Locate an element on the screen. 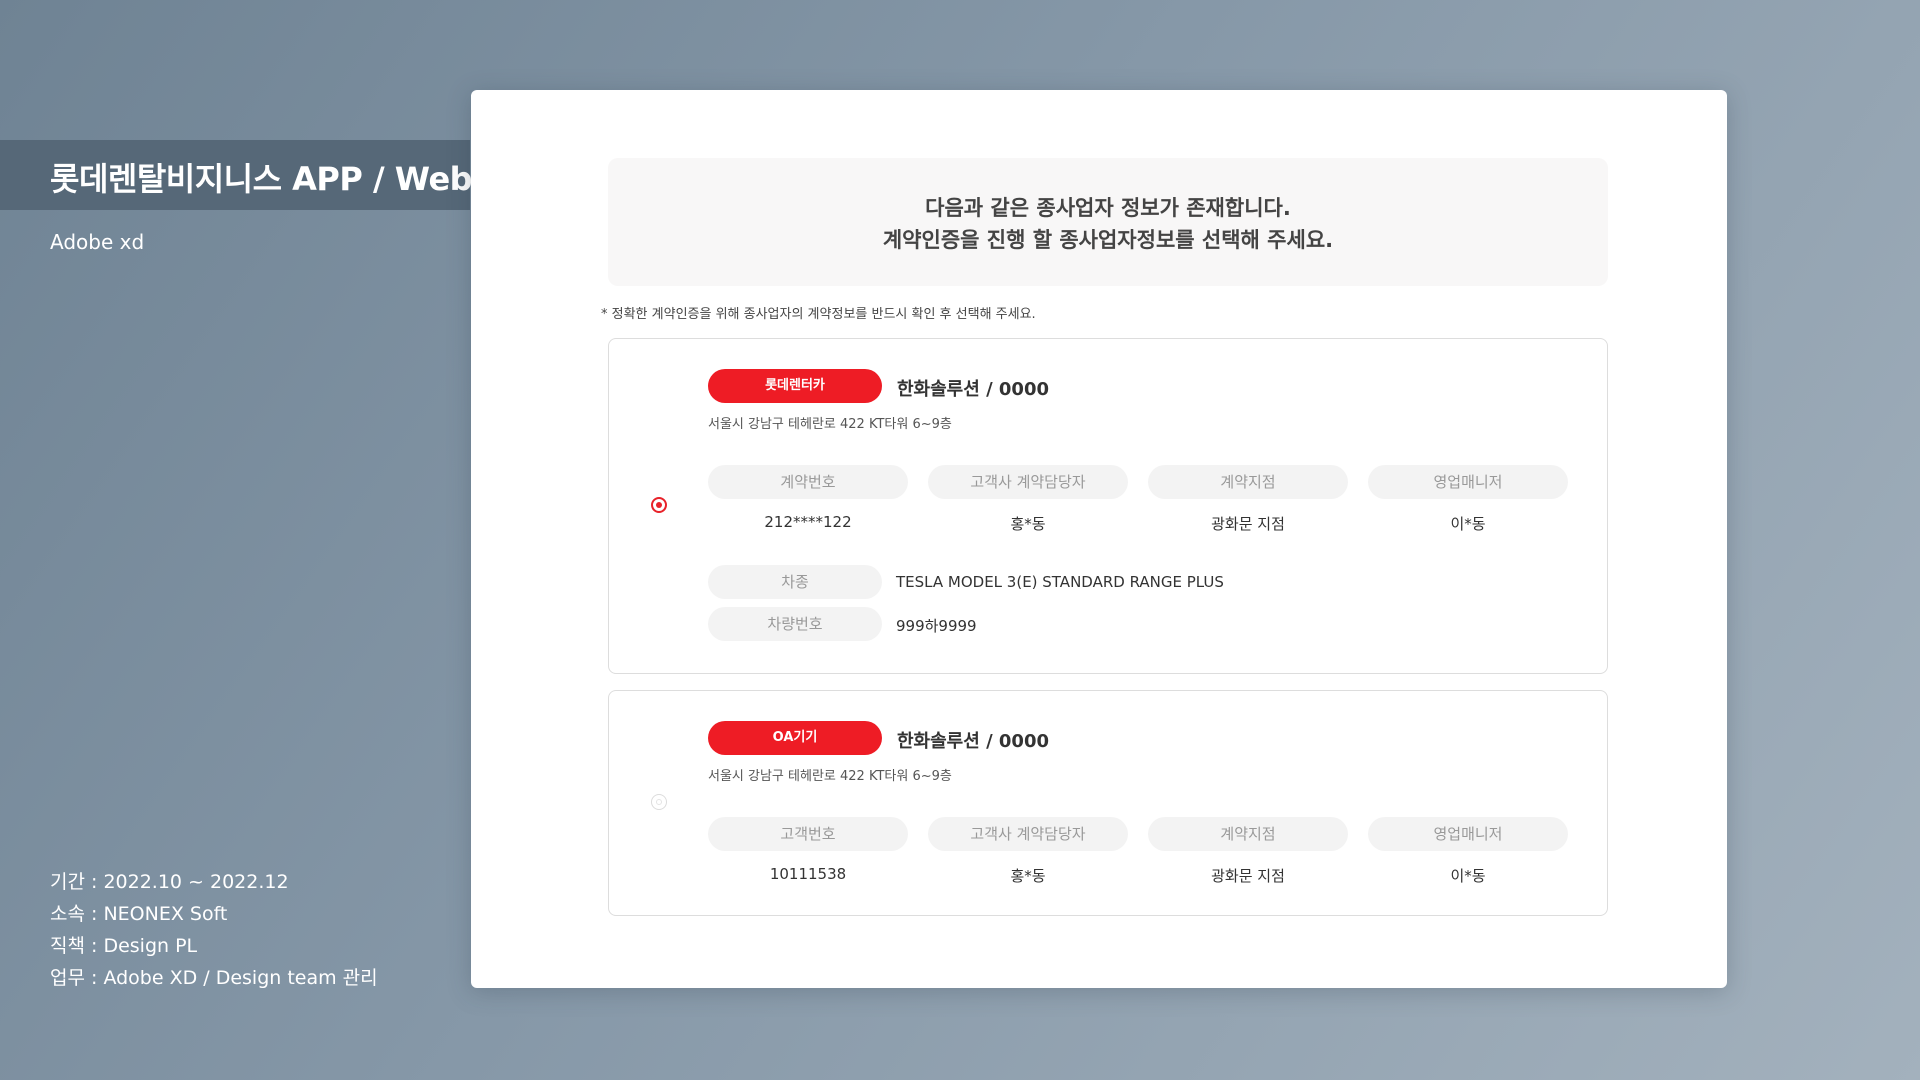  portfolio-tool: Adobe xd is located at coordinates (97, 242).